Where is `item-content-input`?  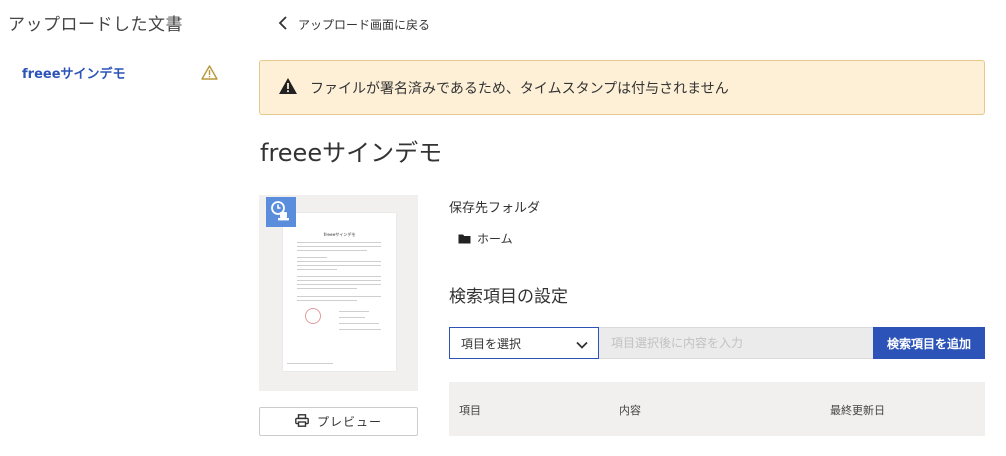 item-content-input is located at coordinates (736, 343).